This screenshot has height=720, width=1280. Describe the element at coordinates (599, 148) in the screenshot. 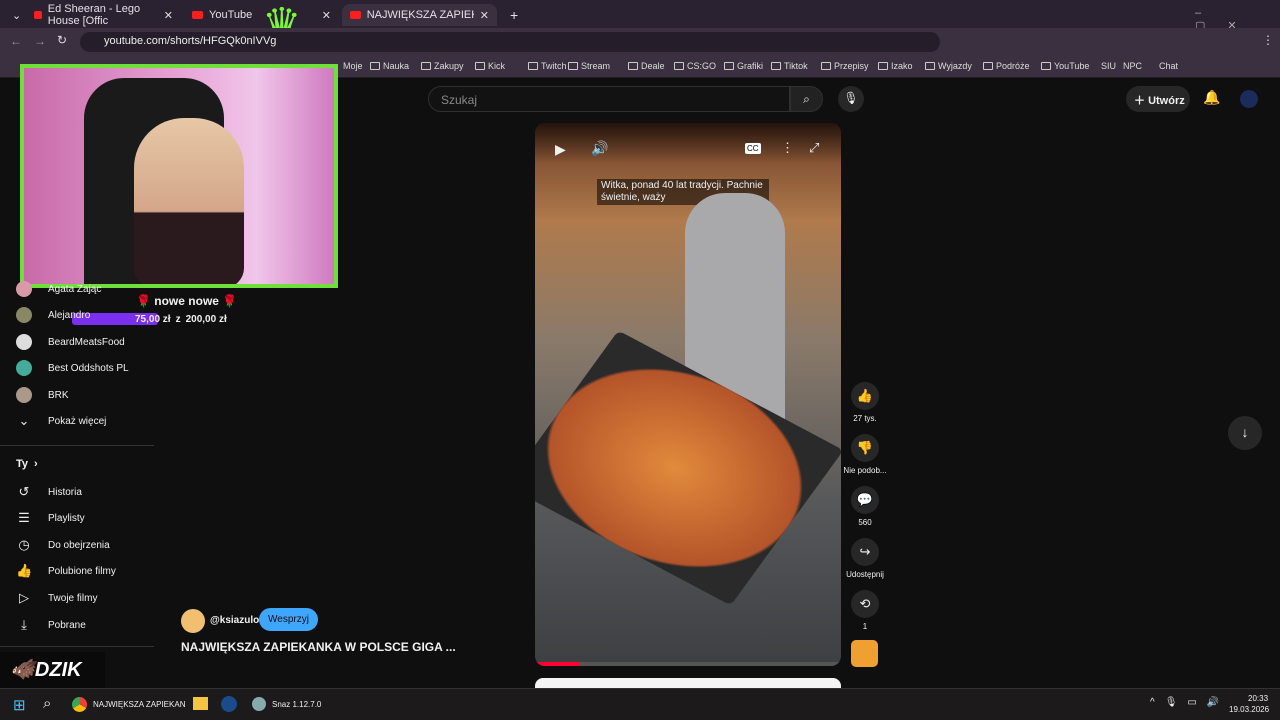

I see `volume-icon: 🔊` at that location.